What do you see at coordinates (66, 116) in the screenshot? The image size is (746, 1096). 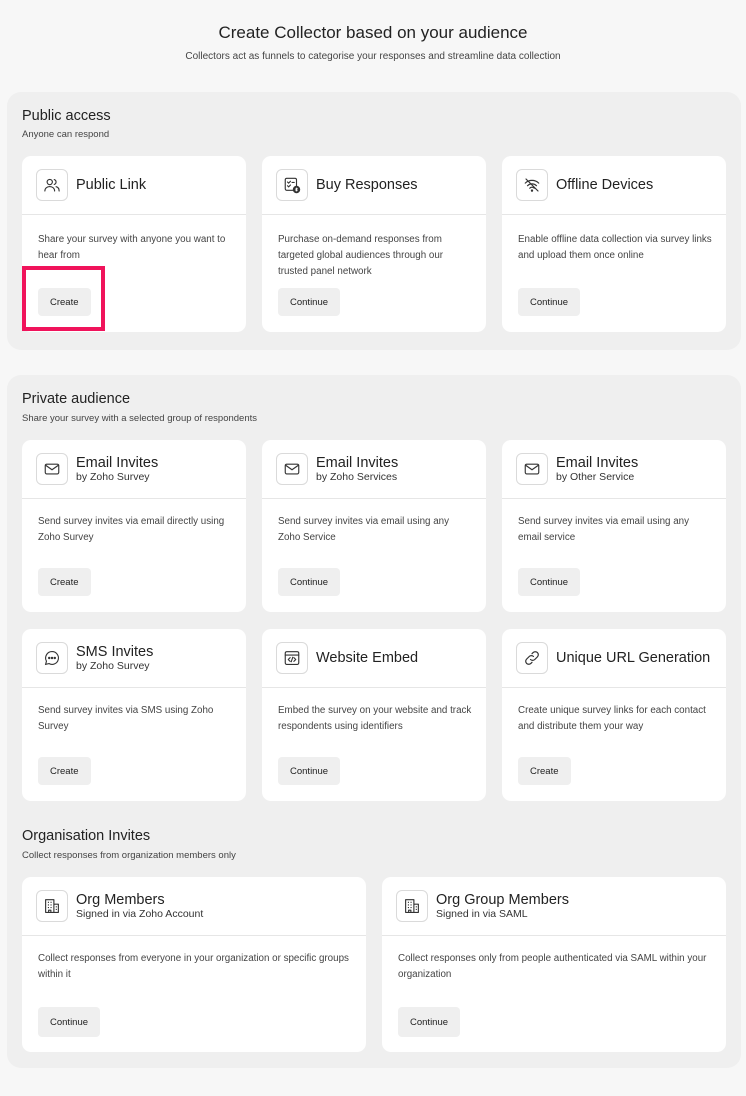 I see `section-title: Public access` at bounding box center [66, 116].